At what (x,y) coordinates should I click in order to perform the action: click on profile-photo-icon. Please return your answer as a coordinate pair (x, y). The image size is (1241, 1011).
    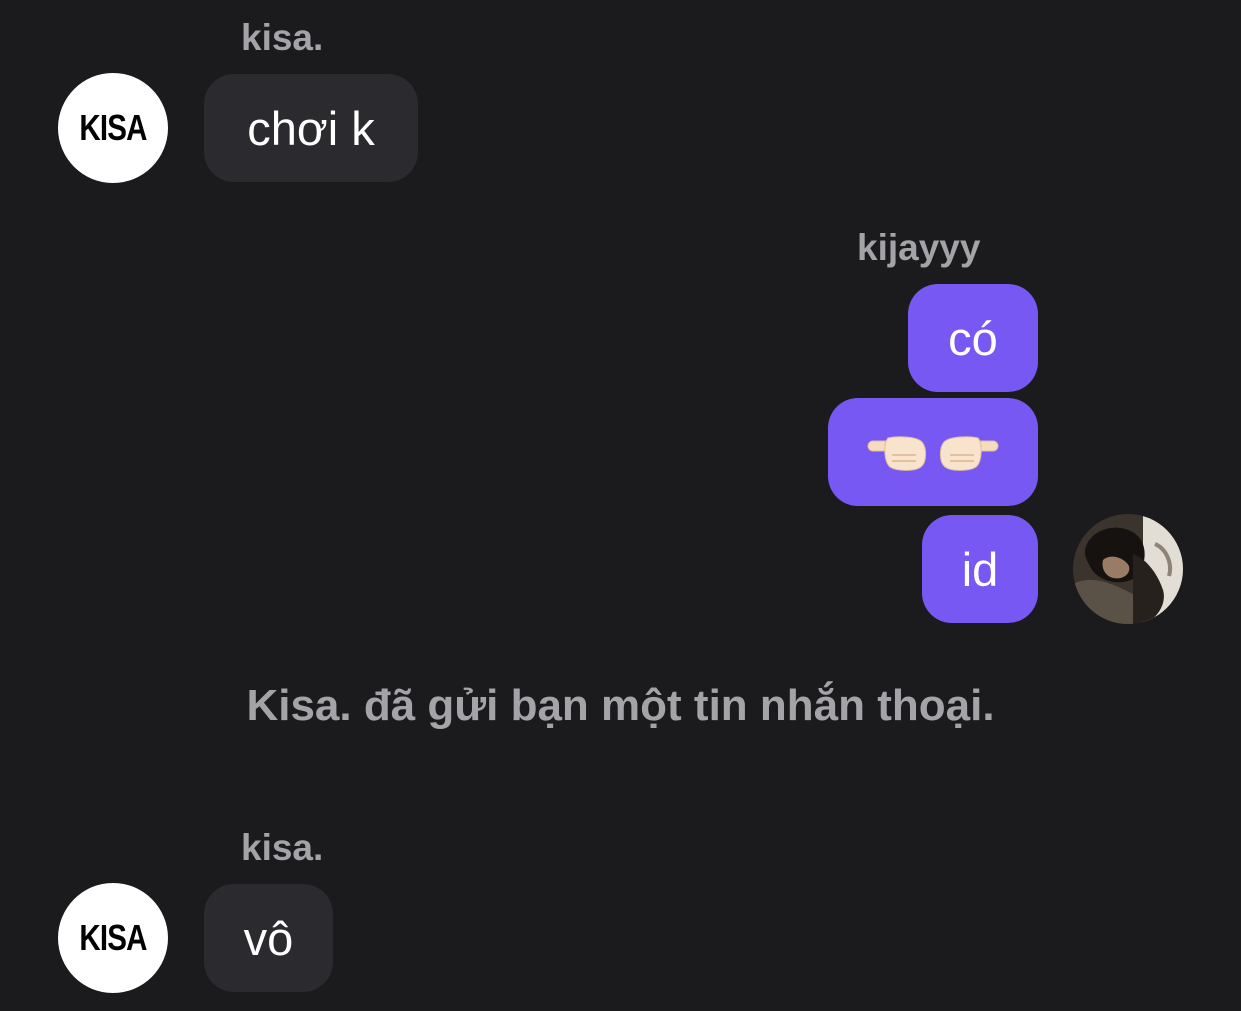
    Looking at the image, I should click on (1128, 569).